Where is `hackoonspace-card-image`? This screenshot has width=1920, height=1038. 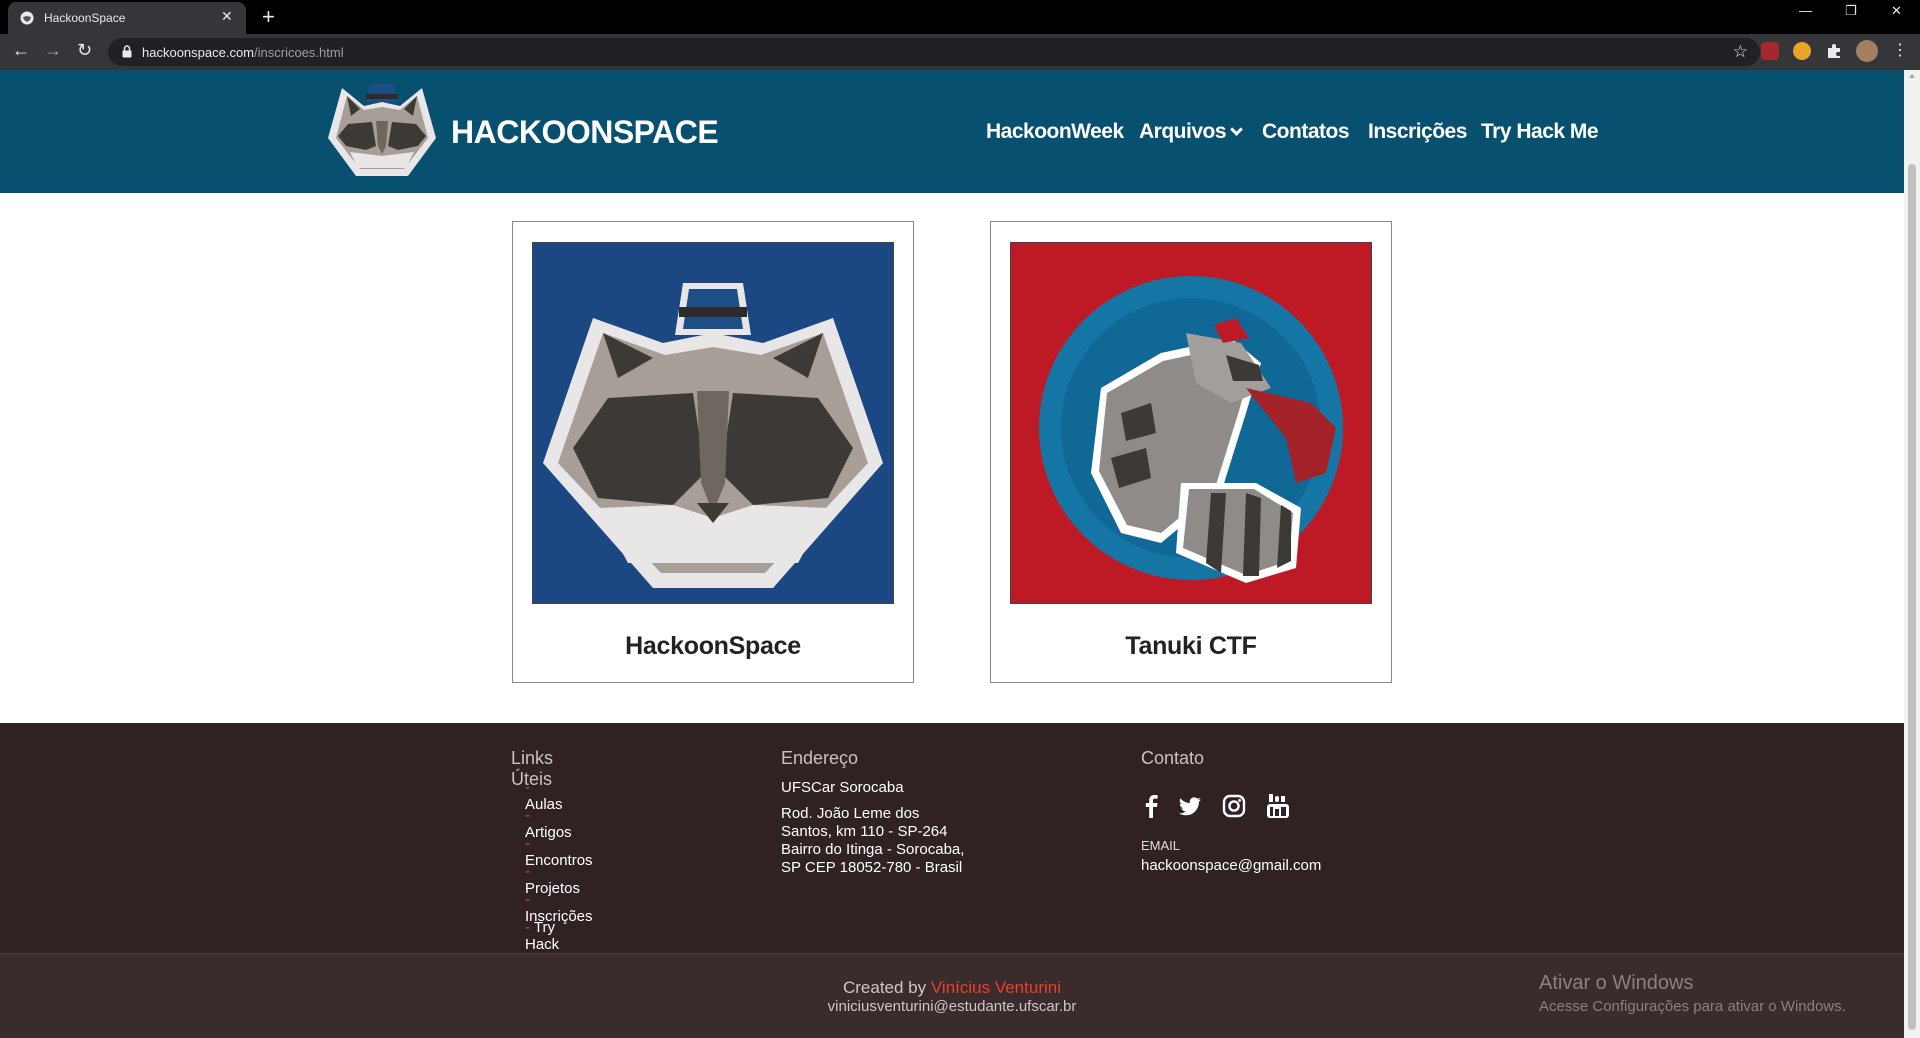
hackoonspace-card-image is located at coordinates (713, 423).